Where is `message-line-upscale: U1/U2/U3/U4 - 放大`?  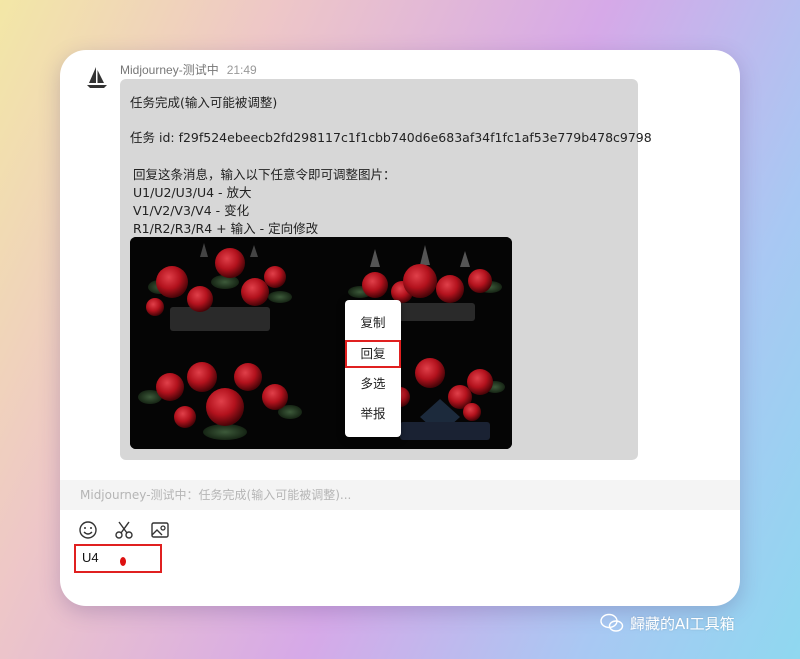 message-line-upscale: U1/U2/U3/U4 - 放大 is located at coordinates (192, 192).